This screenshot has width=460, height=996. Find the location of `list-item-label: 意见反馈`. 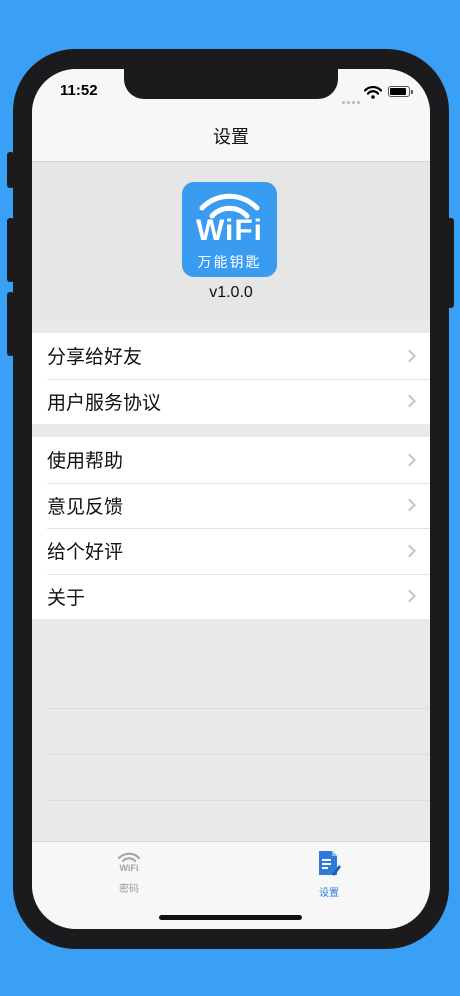

list-item-label: 意见反馈 is located at coordinates (85, 506).